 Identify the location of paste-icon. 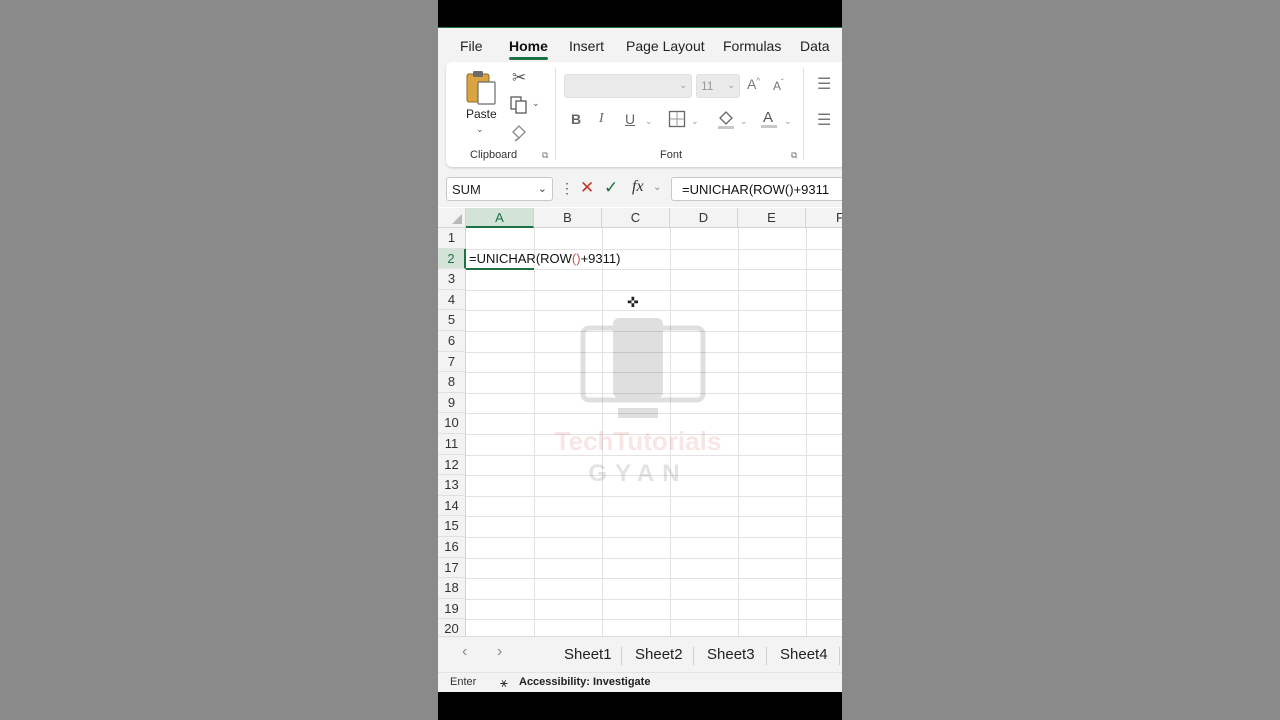
(481, 88).